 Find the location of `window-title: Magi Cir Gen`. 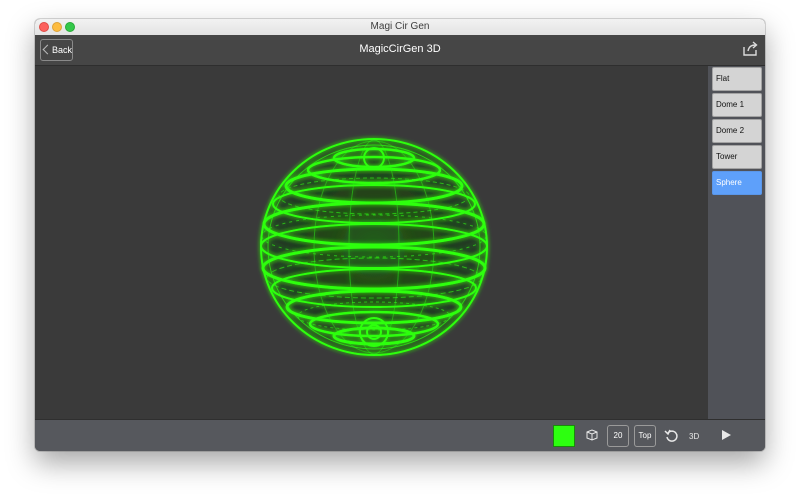

window-title: Magi Cir Gen is located at coordinates (400, 26).